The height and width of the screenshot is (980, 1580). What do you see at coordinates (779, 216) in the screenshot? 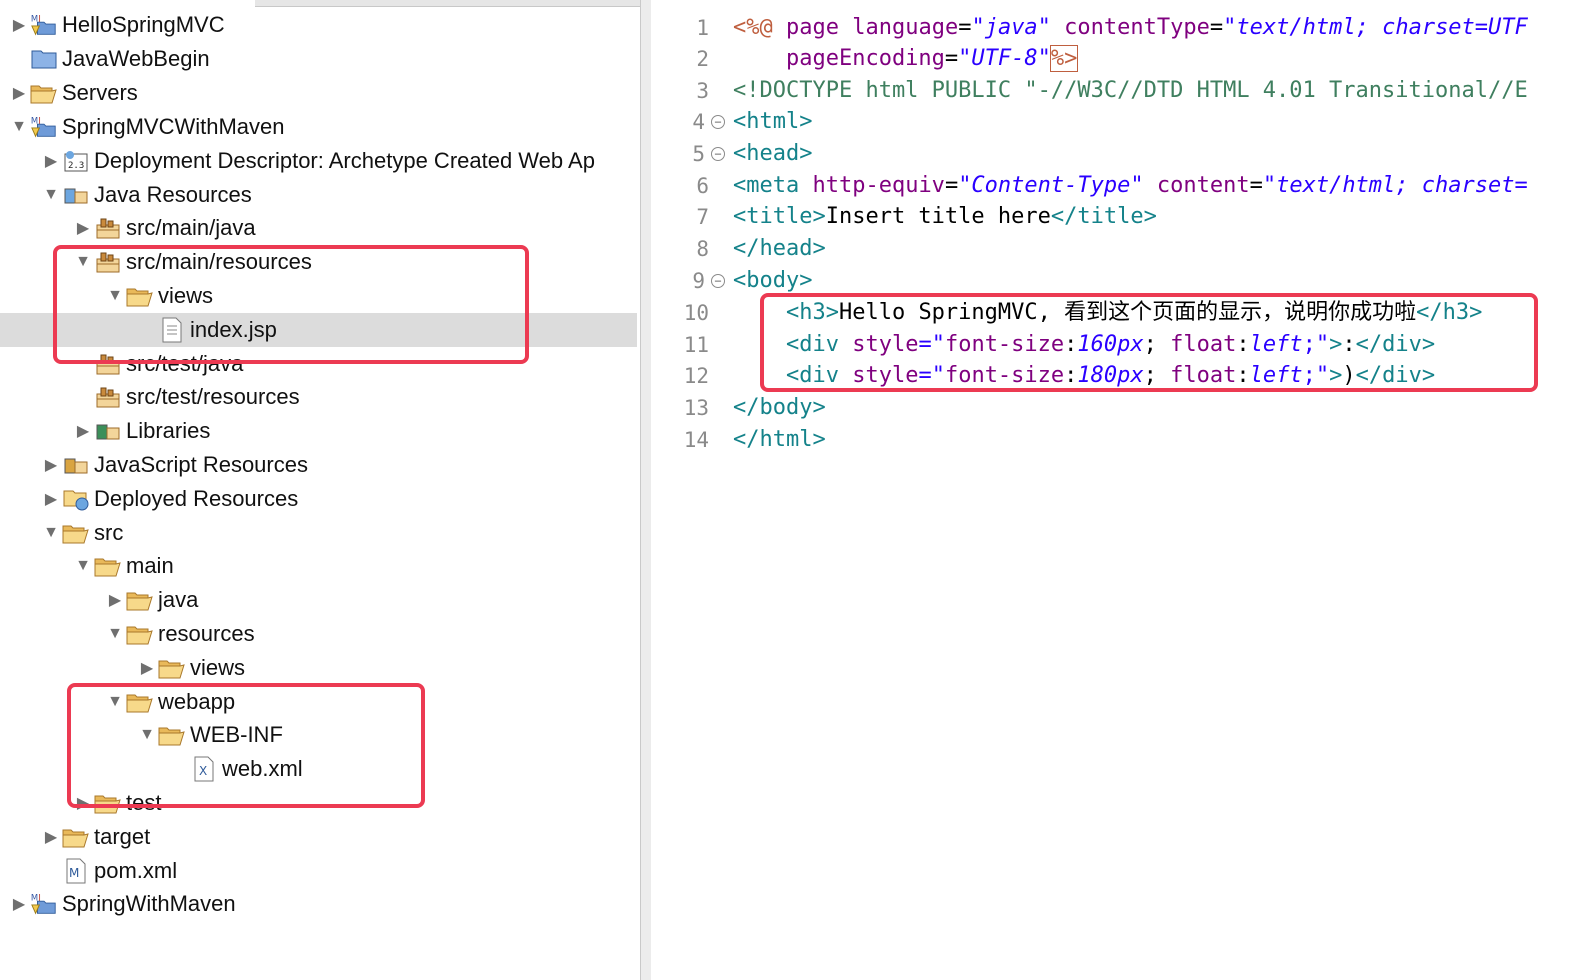
I see `code-token: <title>` at bounding box center [779, 216].